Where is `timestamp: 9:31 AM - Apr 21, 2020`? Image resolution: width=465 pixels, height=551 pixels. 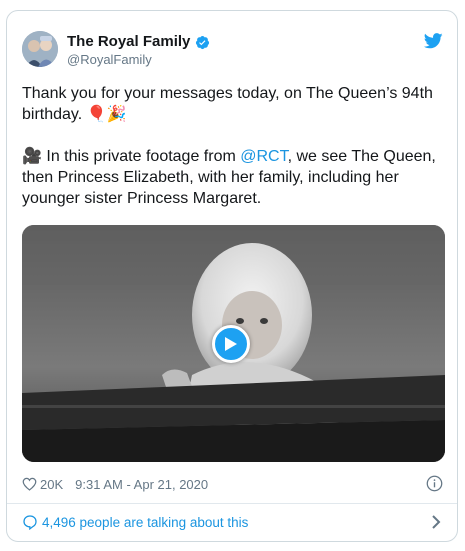
timestamp: 9:31 AM - Apr 21, 2020 is located at coordinates (141, 484).